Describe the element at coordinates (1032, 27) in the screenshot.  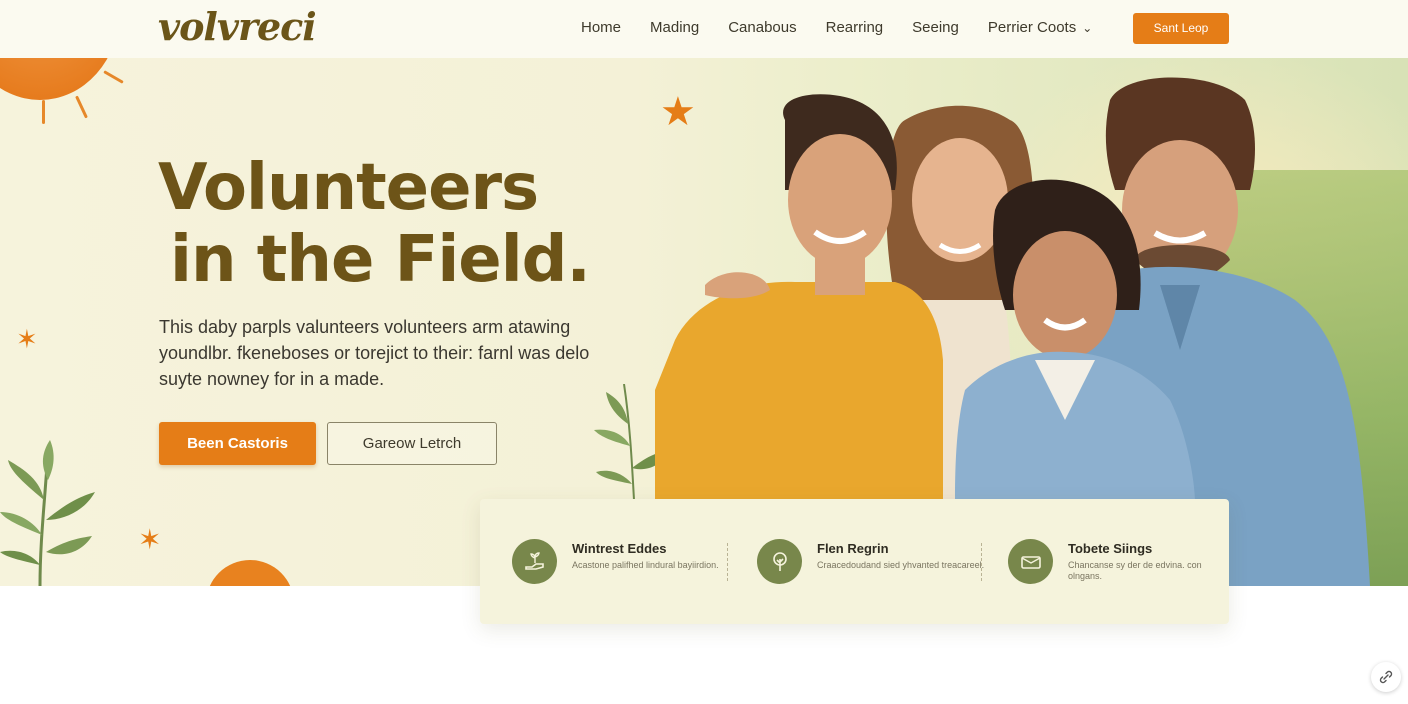
I see `nav-dropdown-label: Perrier Coots` at that location.